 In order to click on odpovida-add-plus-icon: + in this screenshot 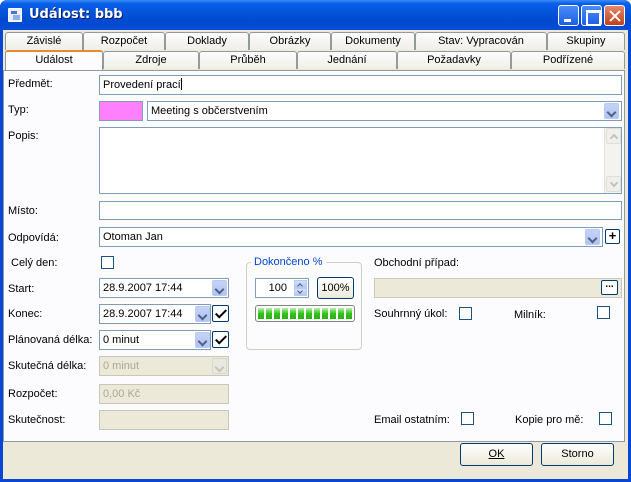, I will do `click(612, 236)`.